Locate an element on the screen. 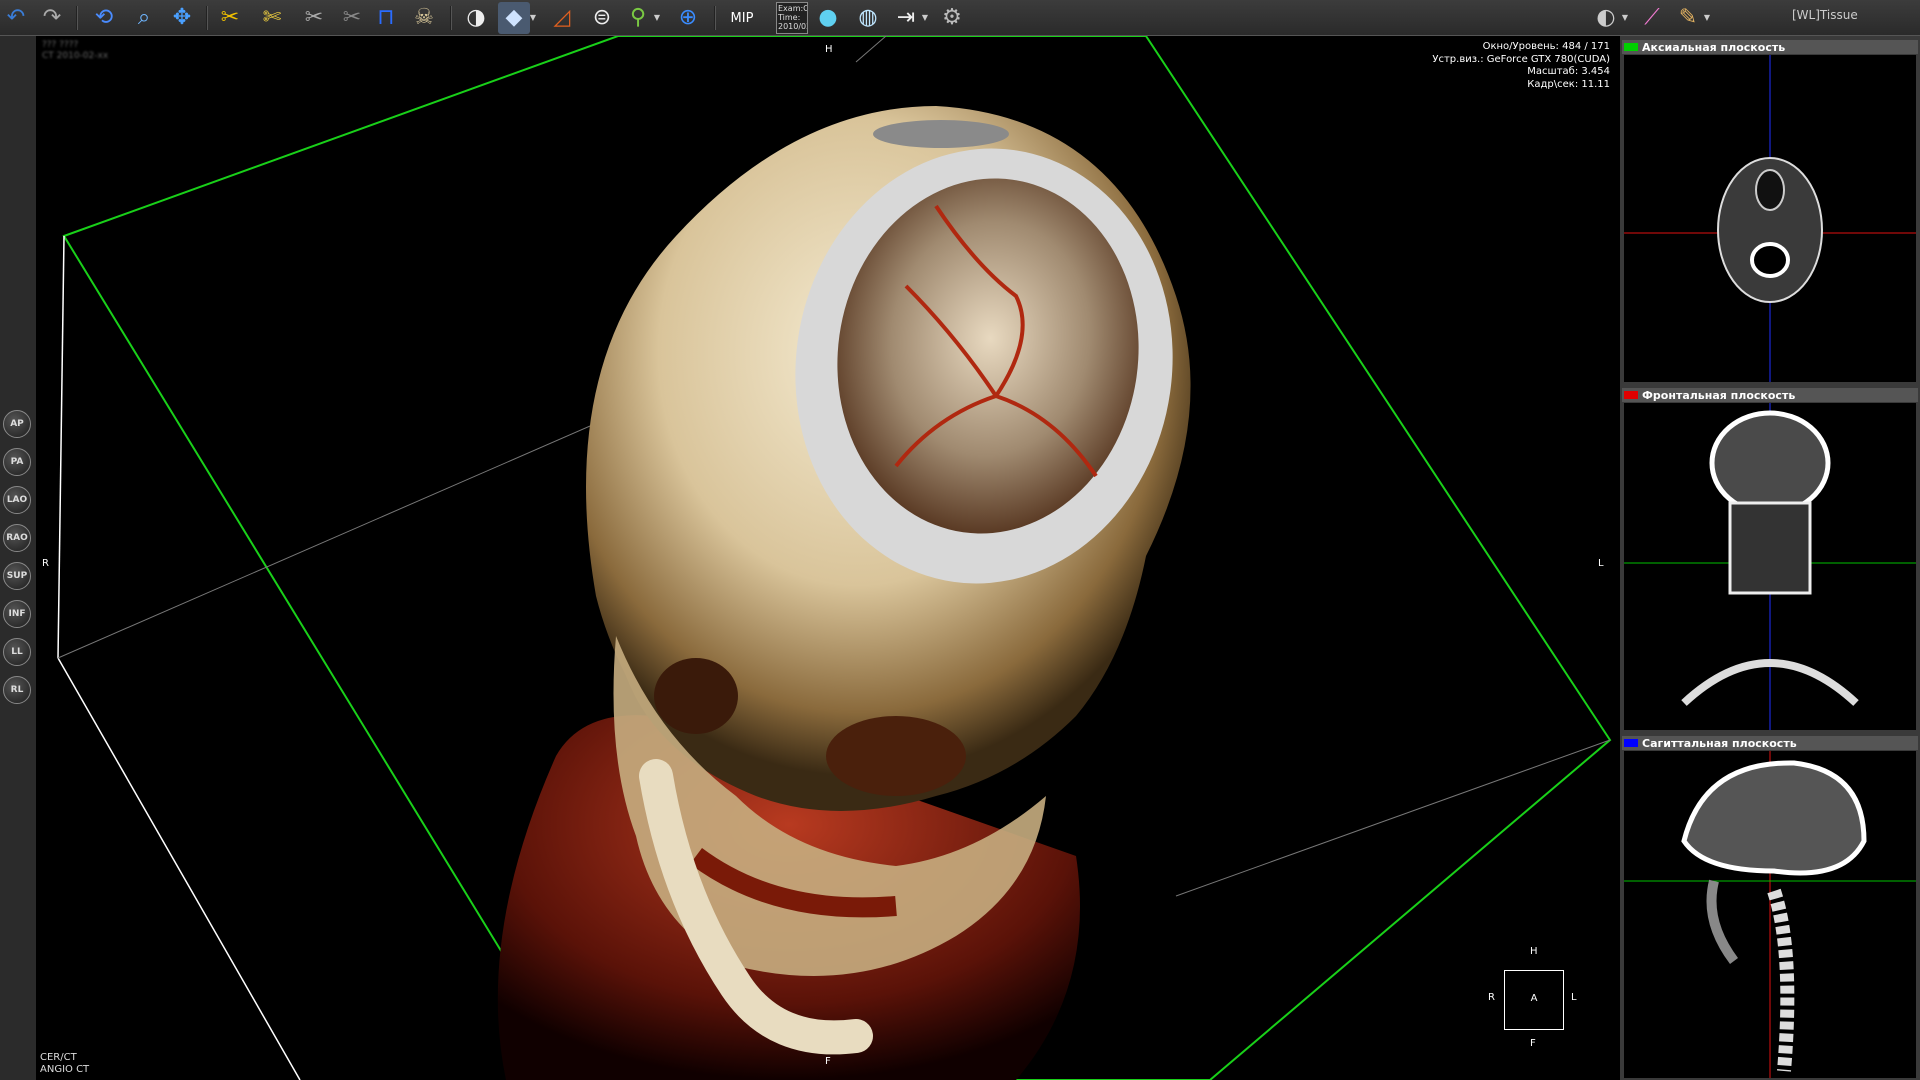 This screenshot has height=1080, width=1920. palette-icon: ◐ ▼ is located at coordinates (1609, 18).